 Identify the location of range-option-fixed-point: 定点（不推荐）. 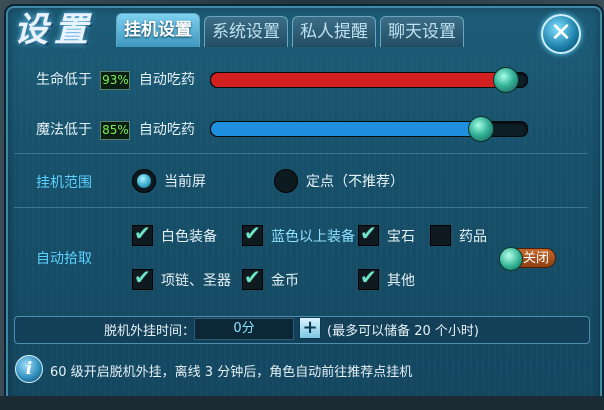
(339, 181).